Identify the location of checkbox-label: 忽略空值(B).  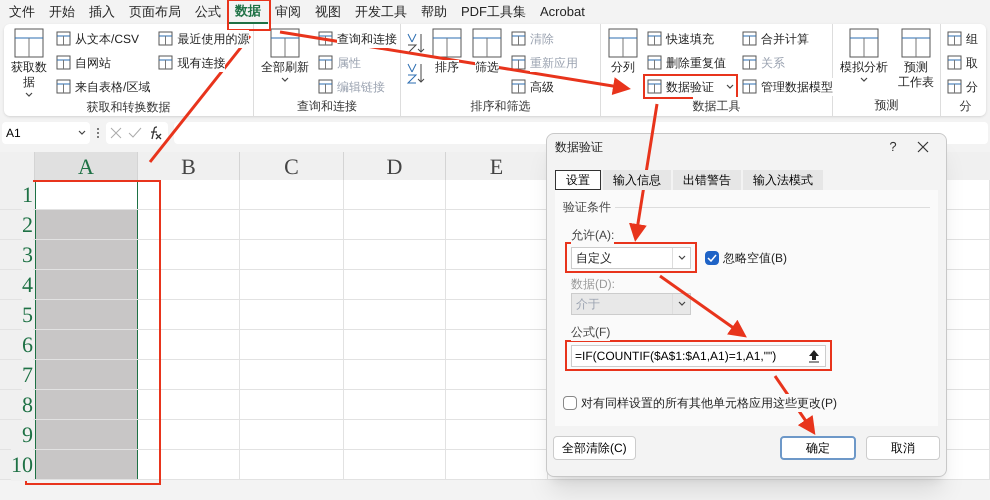
(755, 258).